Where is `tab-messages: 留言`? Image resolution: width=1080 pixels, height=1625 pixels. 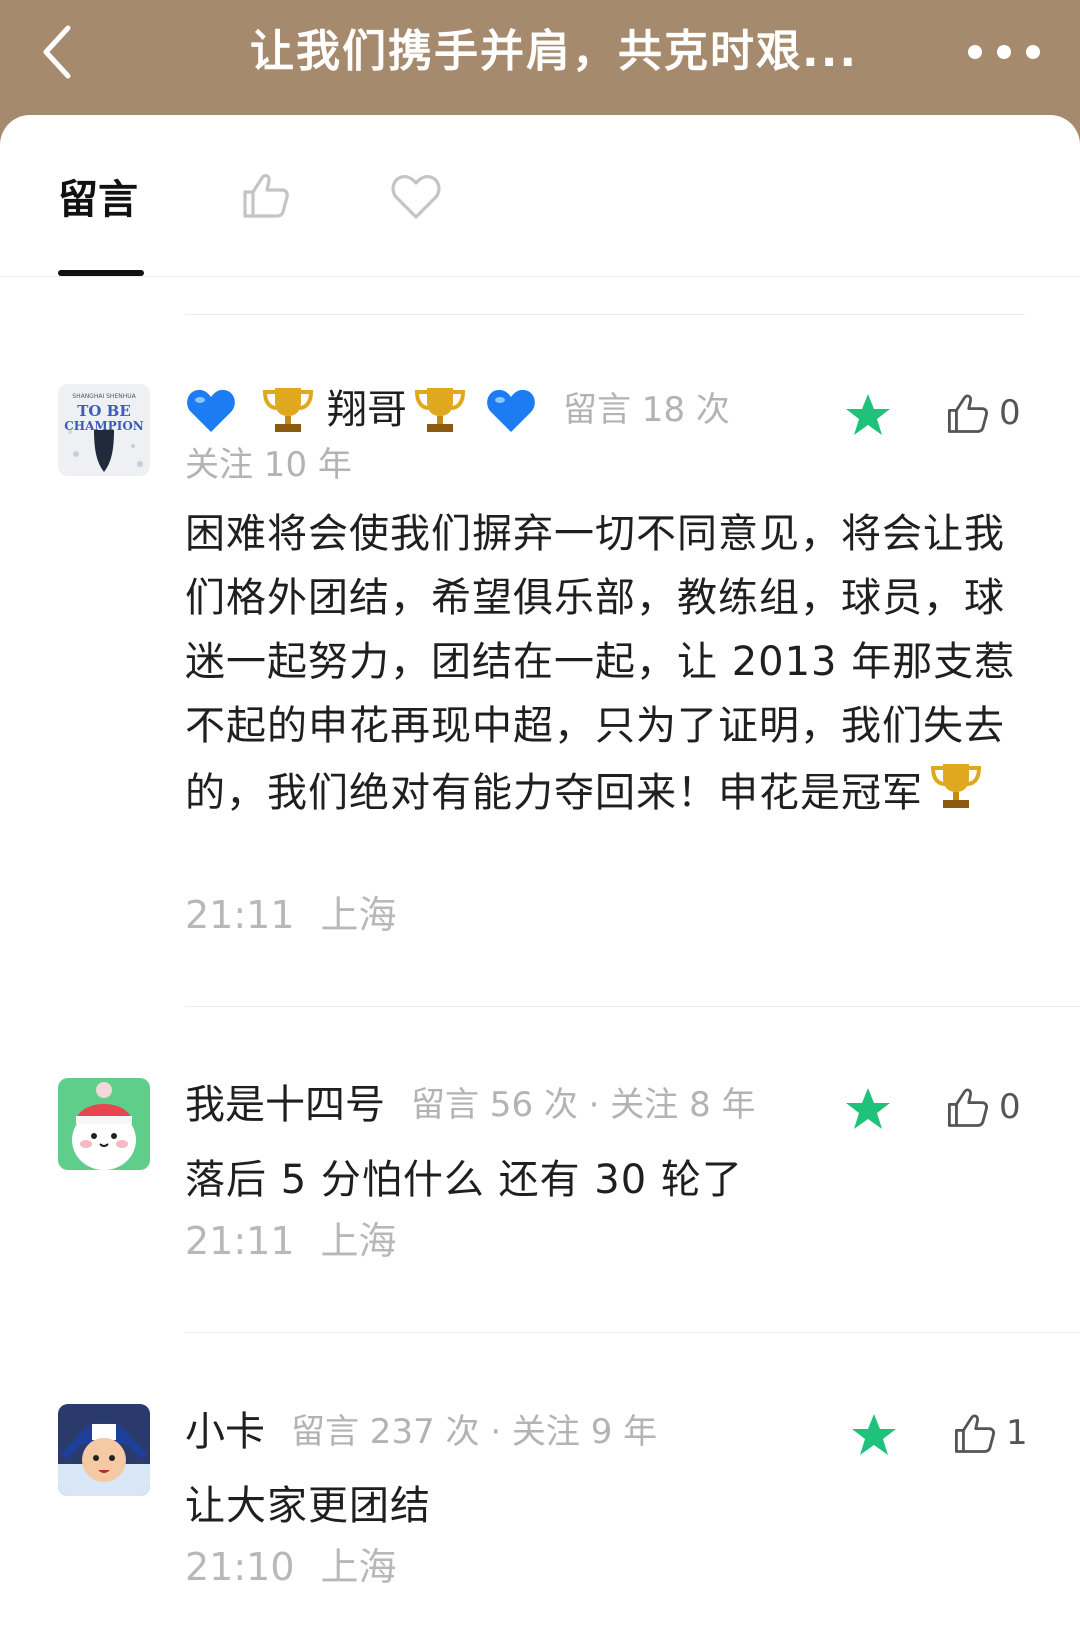
tab-messages: 留言 is located at coordinates (98, 200).